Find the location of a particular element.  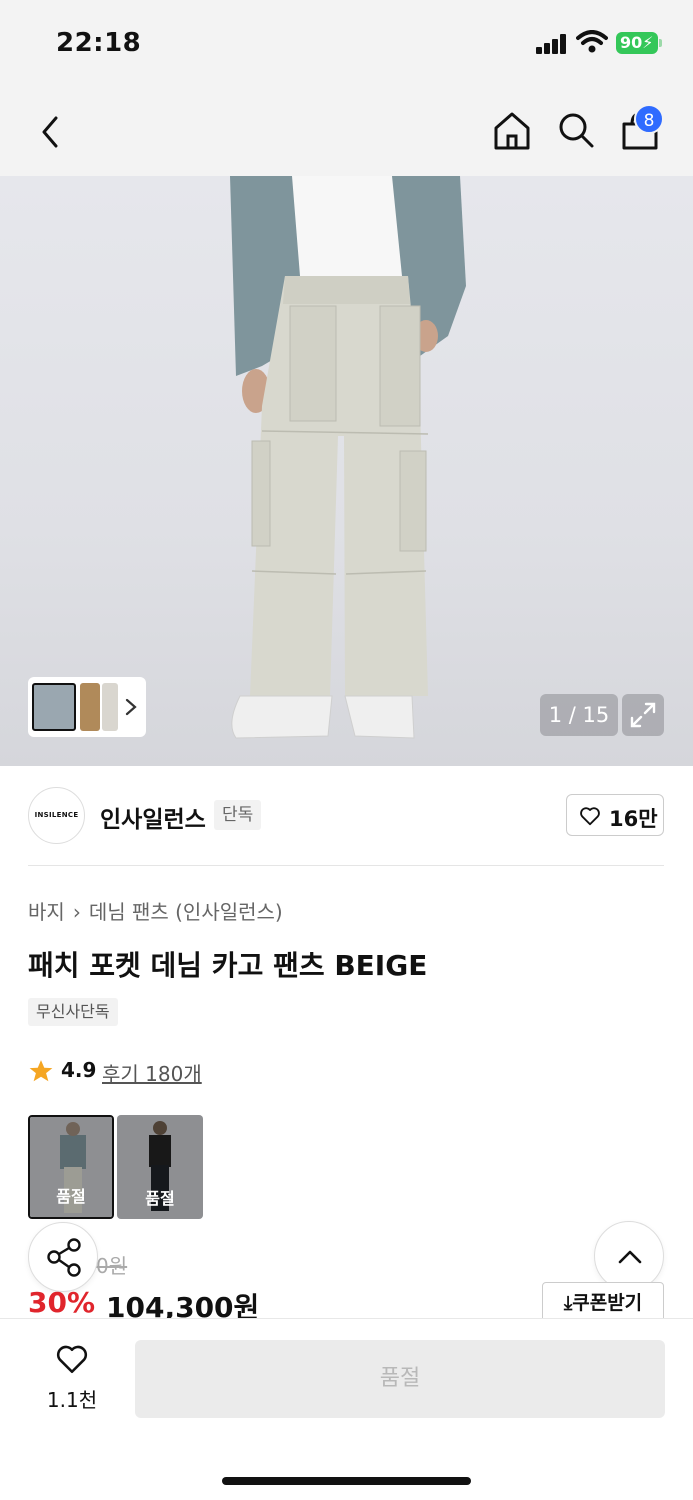

search-icon is located at coordinates (576, 130).